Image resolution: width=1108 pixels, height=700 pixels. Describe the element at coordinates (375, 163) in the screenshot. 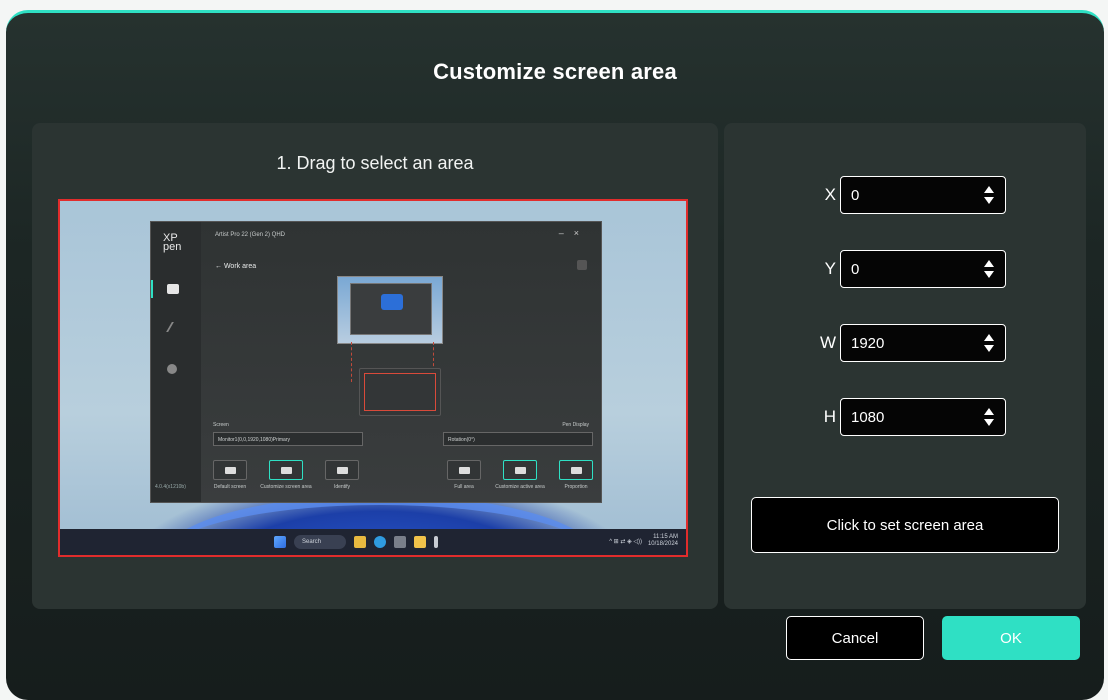

I see `drag-instruction: 1. Drag to select an area` at that location.